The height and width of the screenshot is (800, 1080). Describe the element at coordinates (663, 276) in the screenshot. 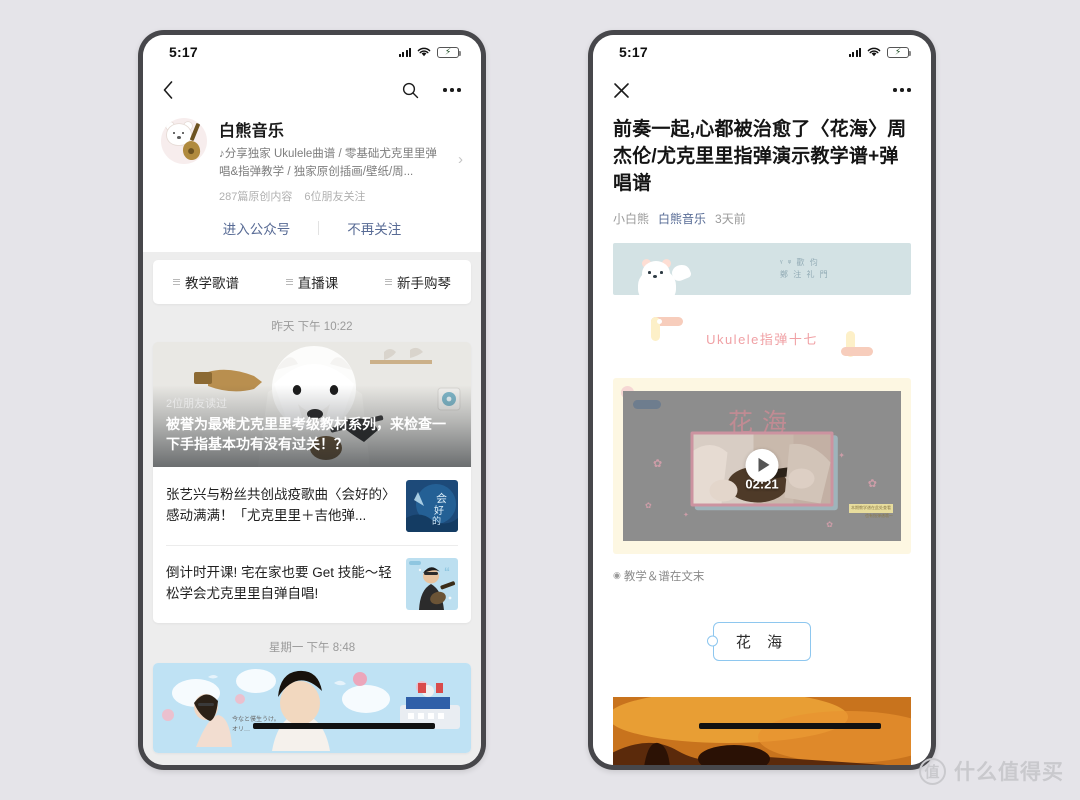

I see `waving-bear-icon` at that location.